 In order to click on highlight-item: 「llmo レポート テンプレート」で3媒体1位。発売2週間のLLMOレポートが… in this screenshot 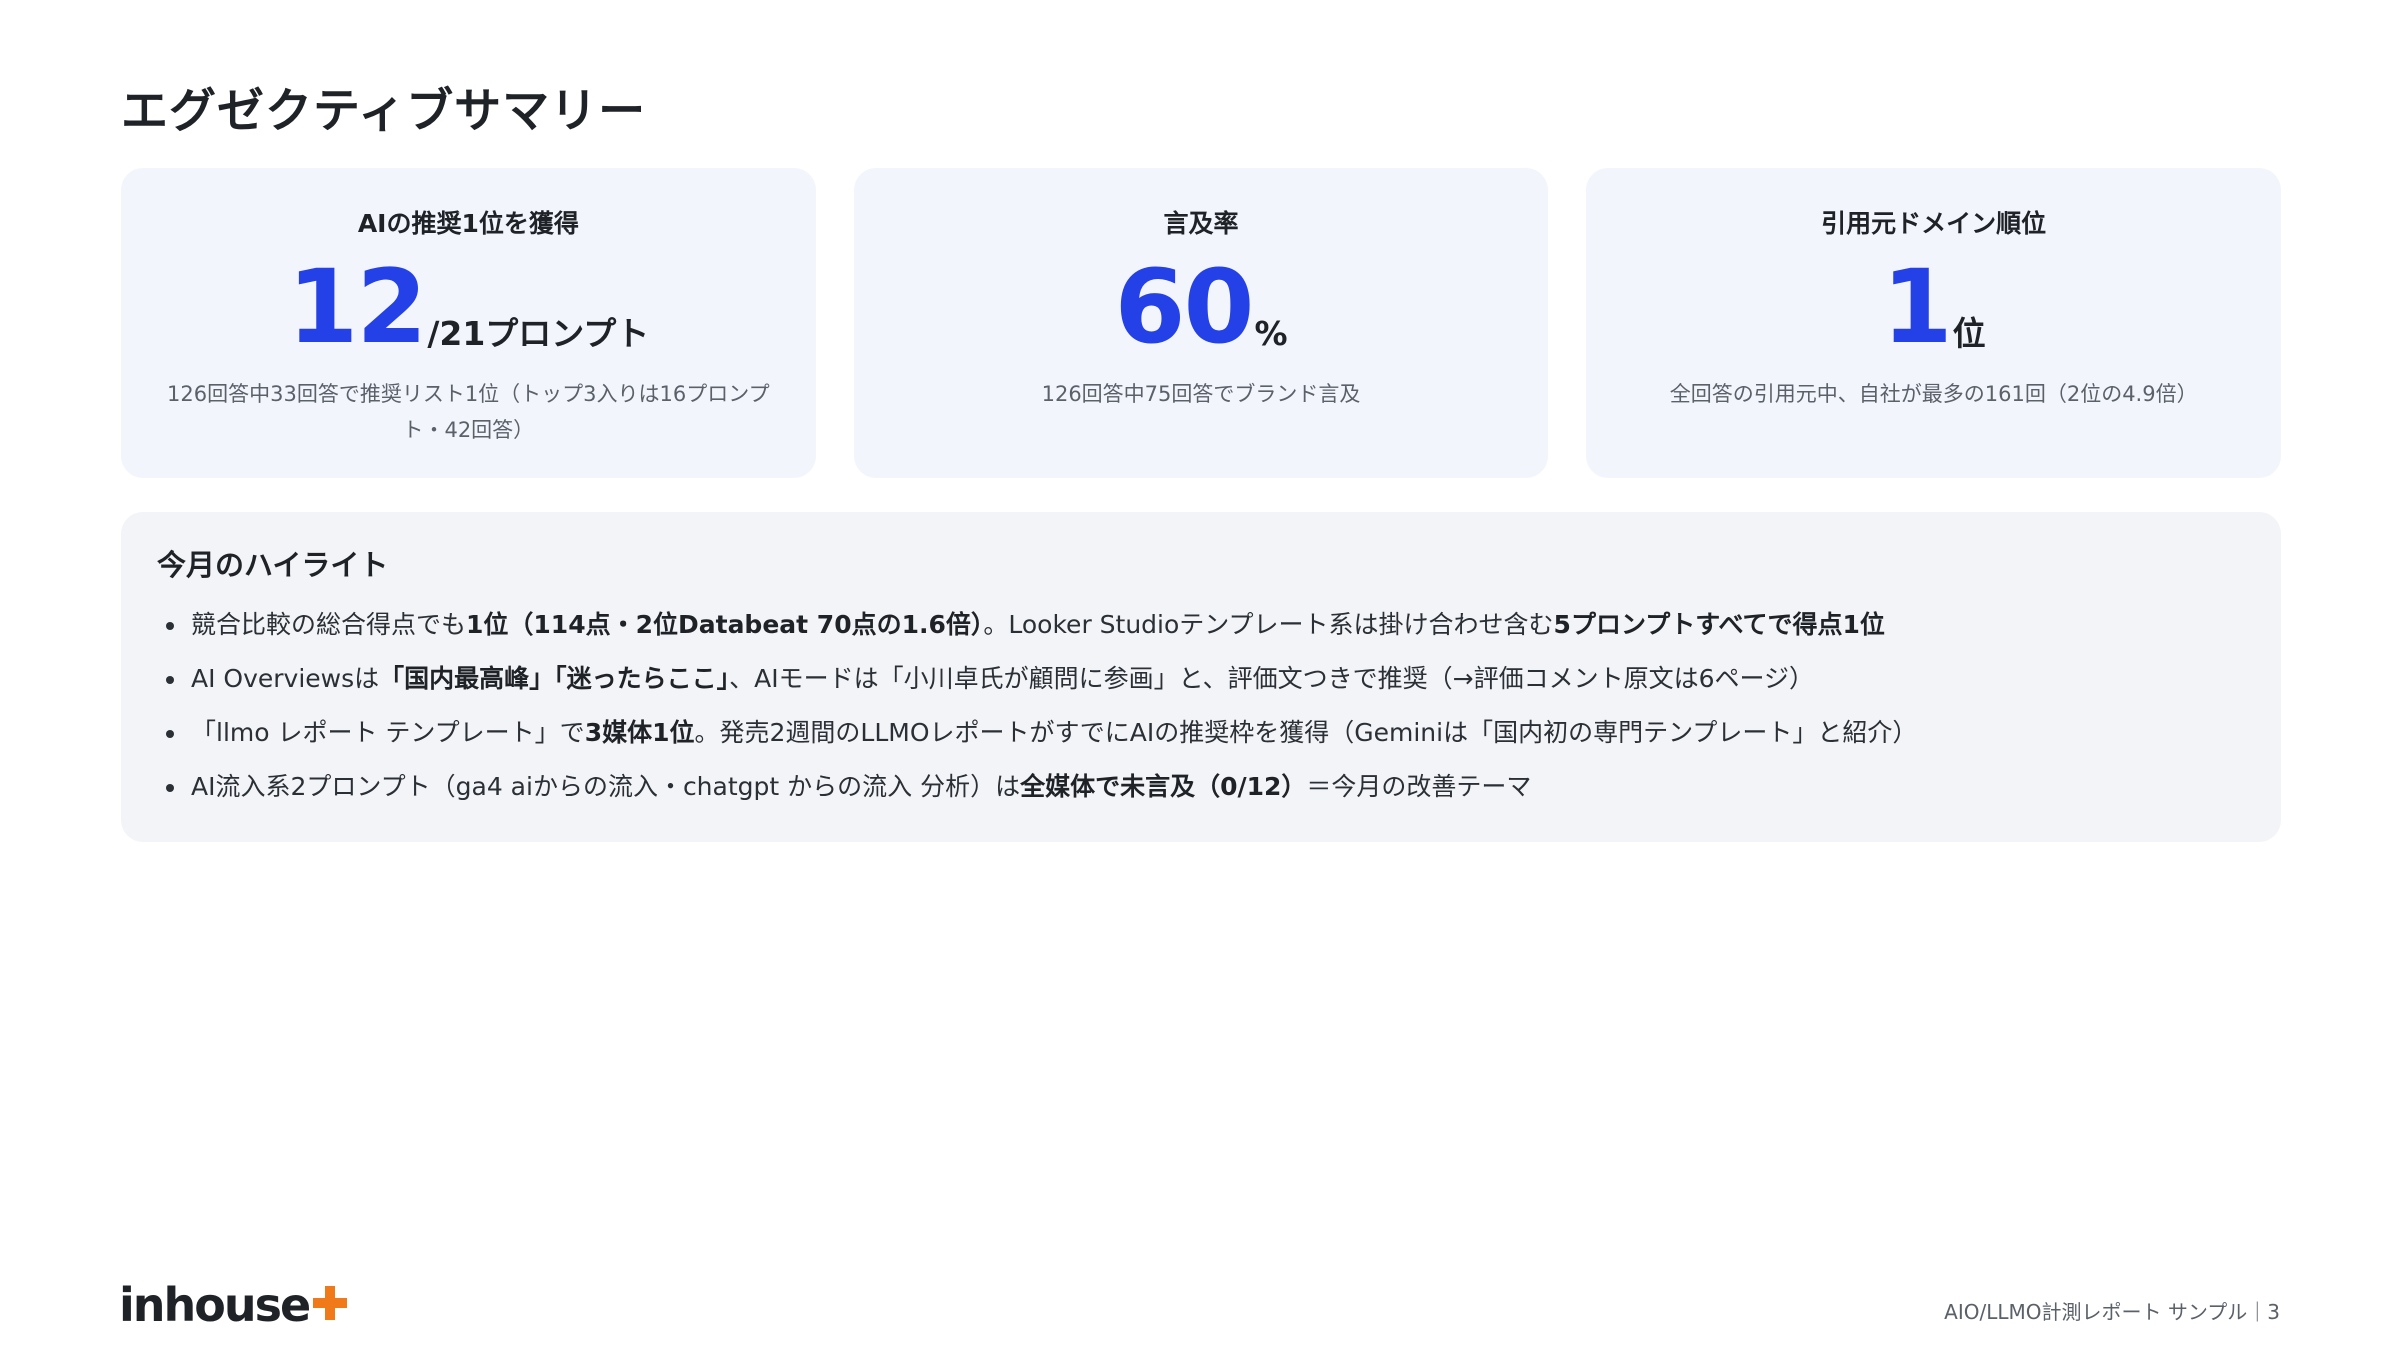, I will do `click(1201, 733)`.